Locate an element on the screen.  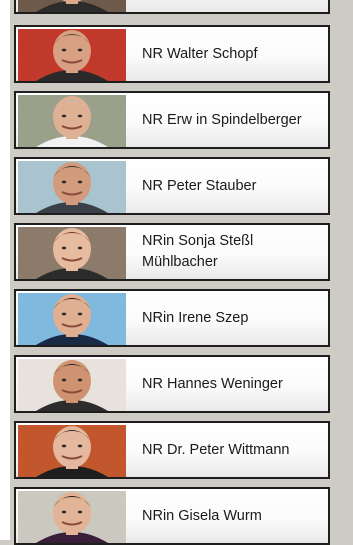
member-card: NRin Sonja Steßl Mühlbacher is located at coordinates (172, 252).